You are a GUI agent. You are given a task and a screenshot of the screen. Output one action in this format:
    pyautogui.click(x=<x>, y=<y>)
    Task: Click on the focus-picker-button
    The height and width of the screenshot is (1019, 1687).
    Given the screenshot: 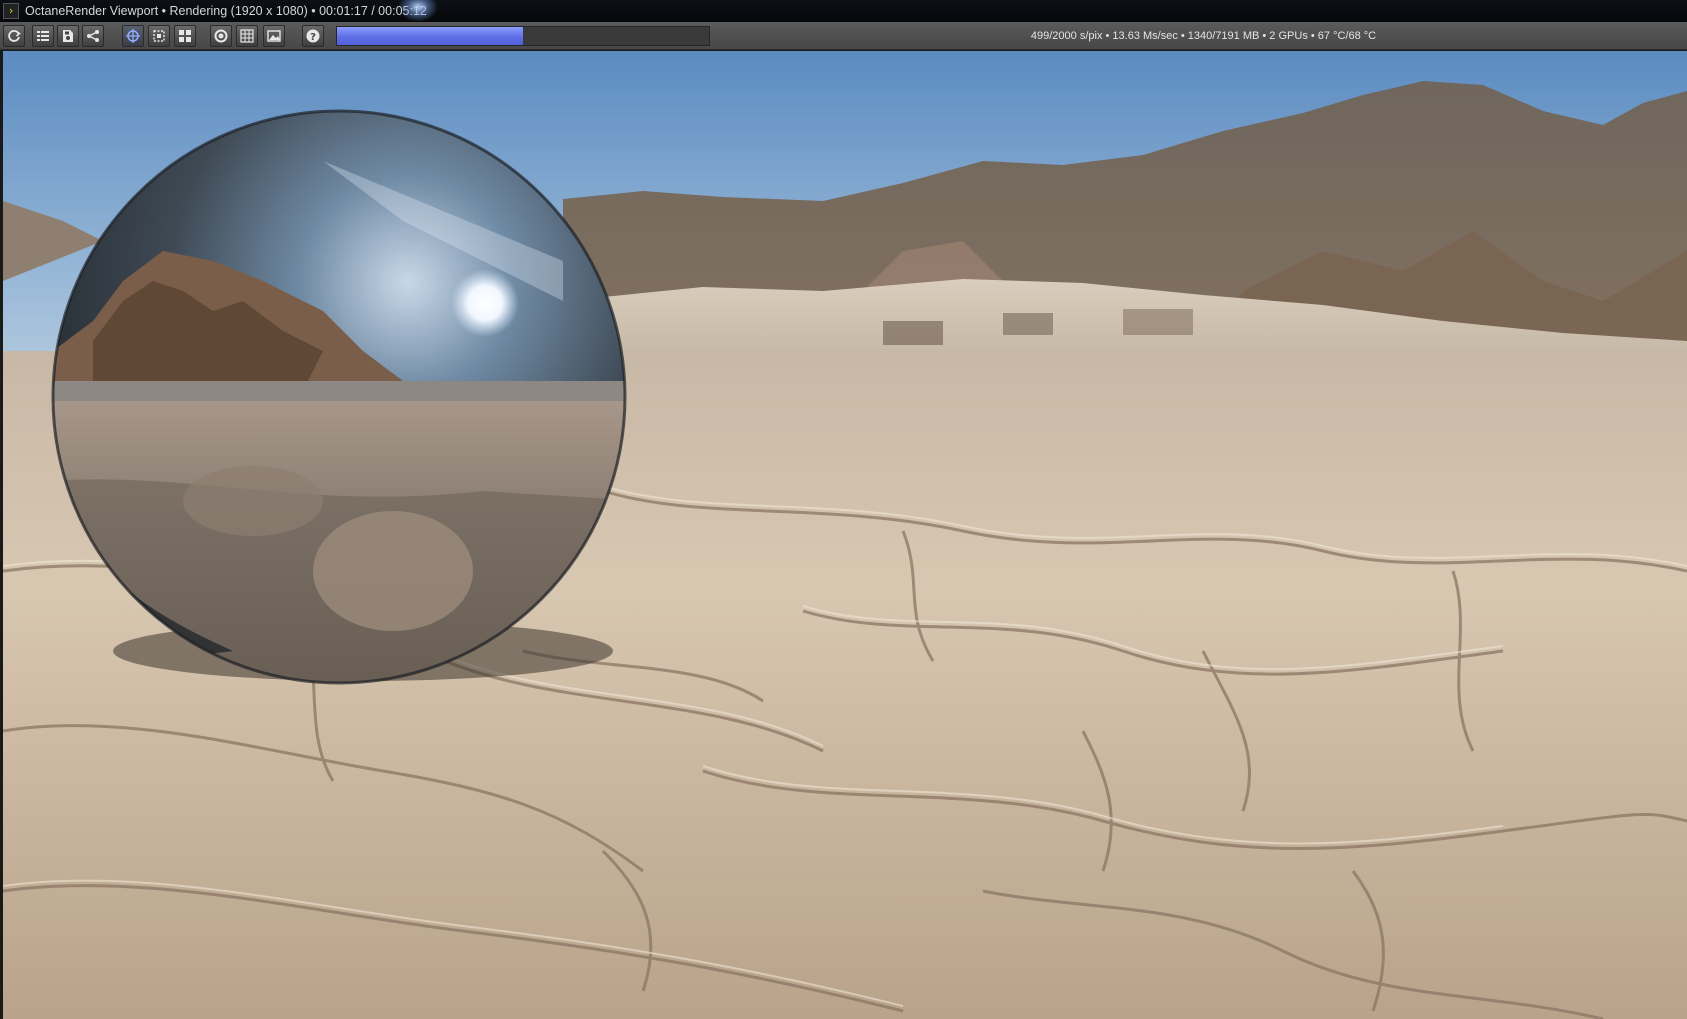 What is the action you would take?
    pyautogui.click(x=133, y=36)
    